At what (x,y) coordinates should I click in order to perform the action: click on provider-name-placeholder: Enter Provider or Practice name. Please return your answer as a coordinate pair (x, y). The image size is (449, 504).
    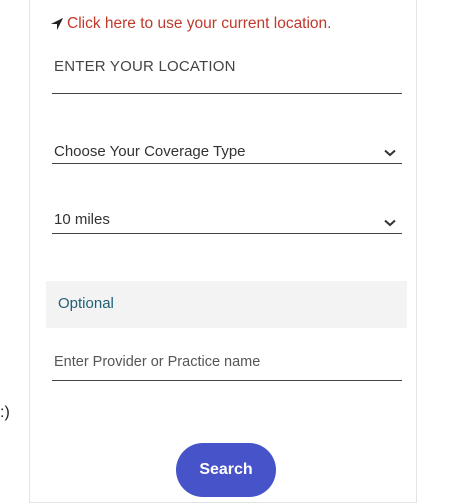
    Looking at the image, I should click on (157, 362).